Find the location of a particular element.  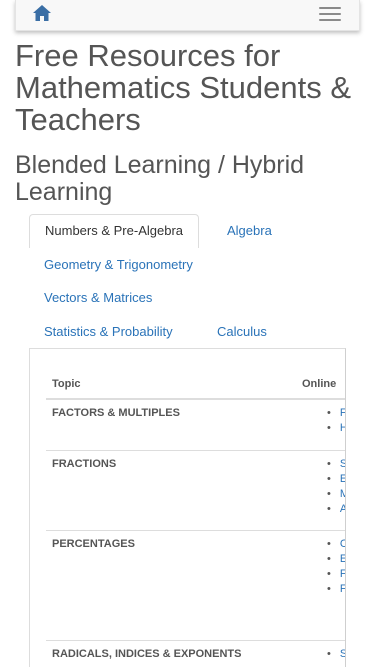

tab-numbers-pre-algebra: Numbers & Pre-Algebra is located at coordinates (114, 231).